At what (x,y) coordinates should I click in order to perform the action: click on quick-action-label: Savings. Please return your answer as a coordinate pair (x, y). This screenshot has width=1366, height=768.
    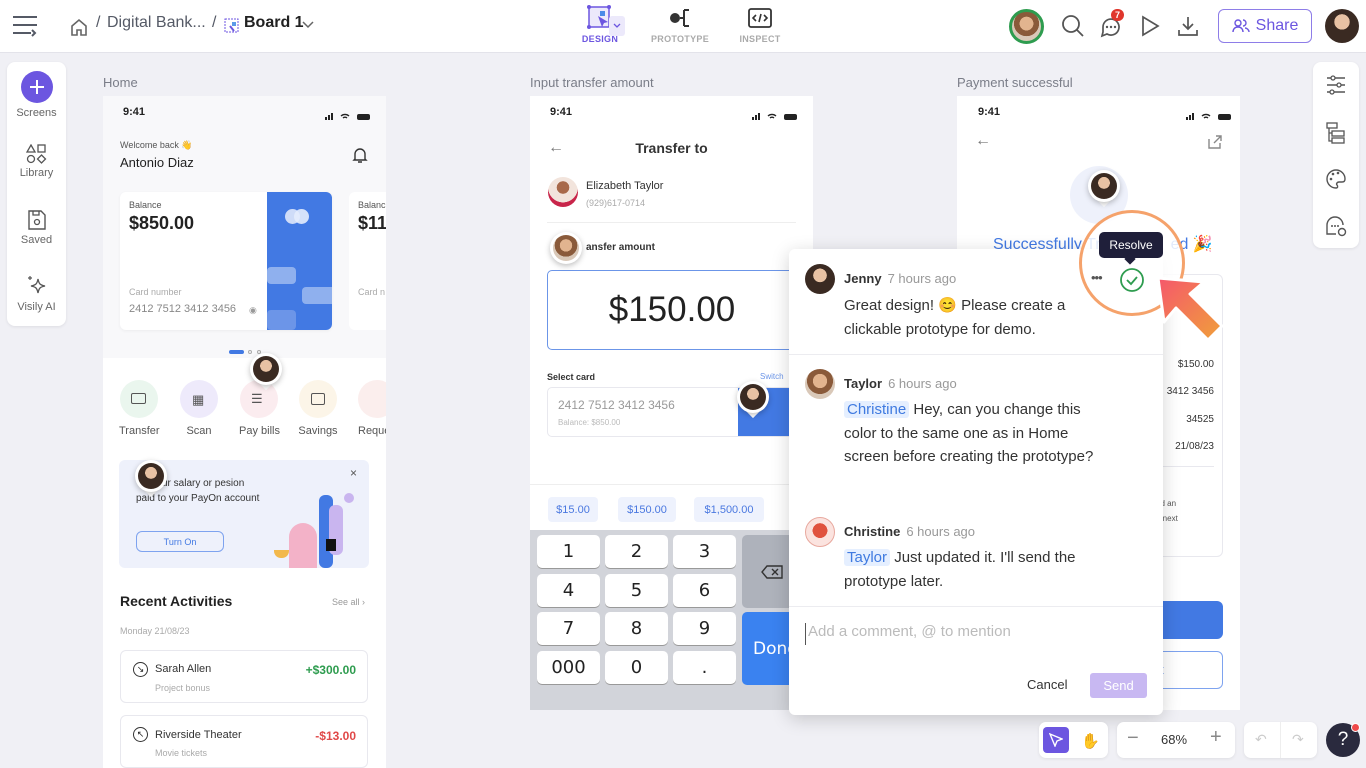
    Looking at the image, I should click on (318, 431).